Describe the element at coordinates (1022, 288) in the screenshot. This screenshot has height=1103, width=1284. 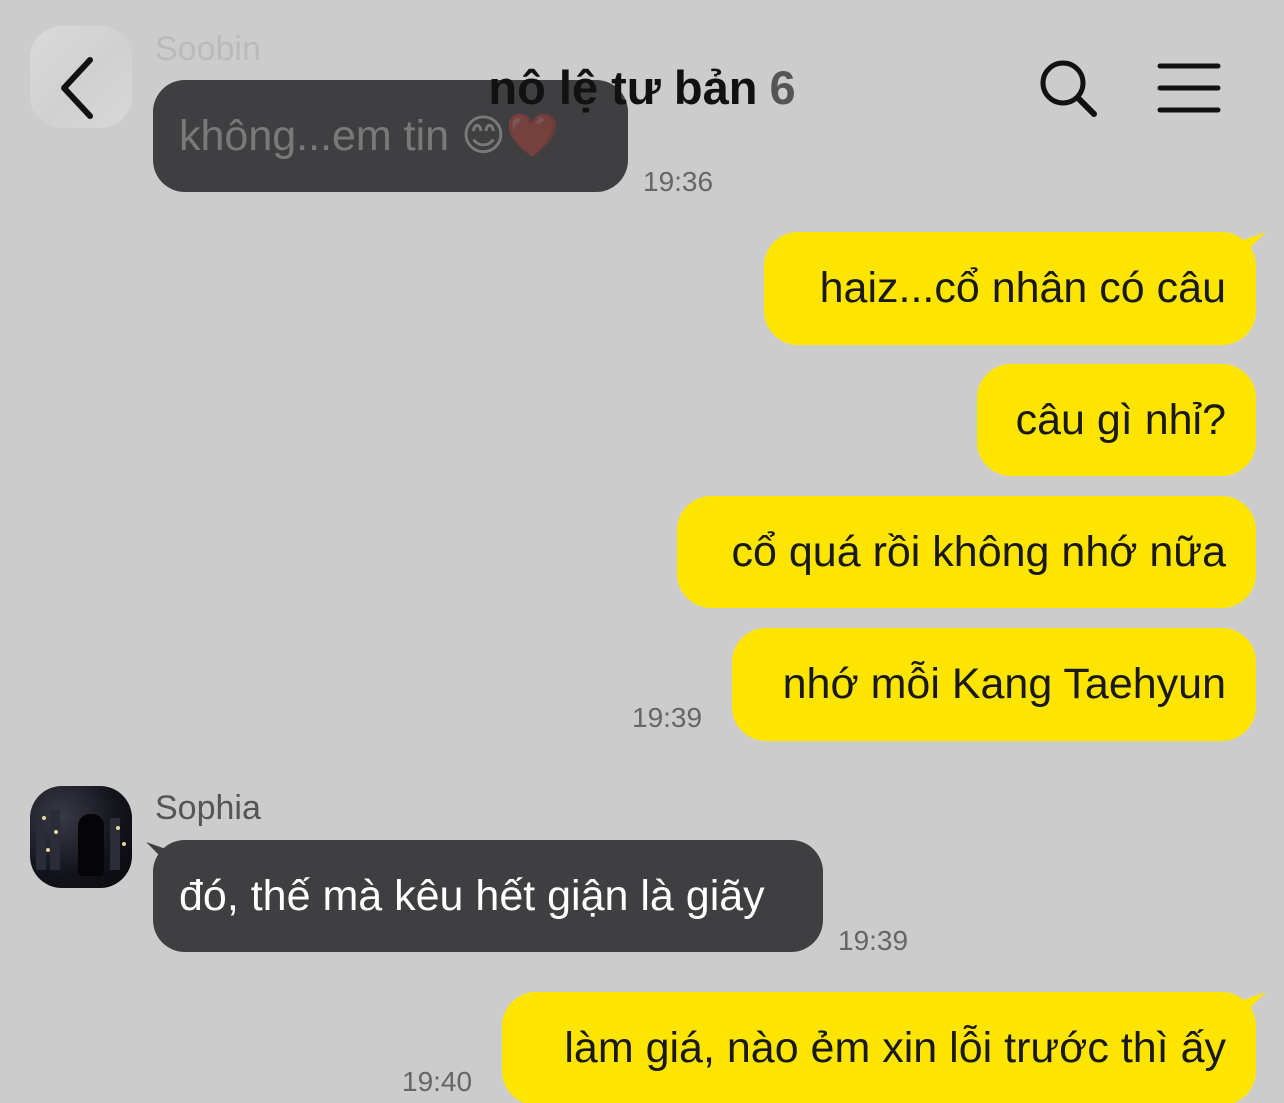
I see `message-text: haiz...cổ nhân có câu` at that location.